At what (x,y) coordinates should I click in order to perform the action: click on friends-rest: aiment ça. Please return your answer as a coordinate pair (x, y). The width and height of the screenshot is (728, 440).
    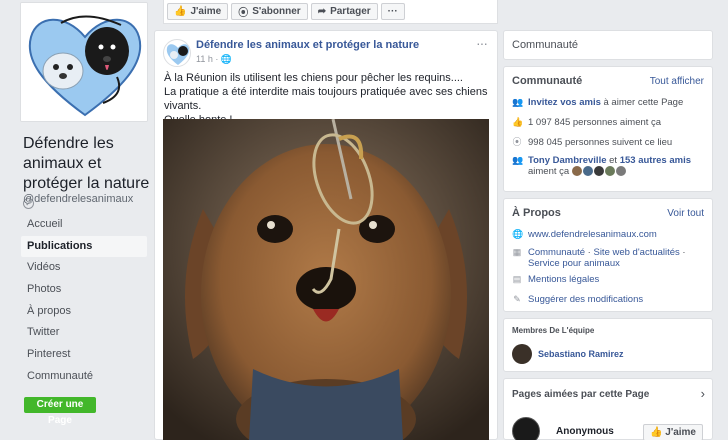
    Looking at the image, I should click on (549, 171).